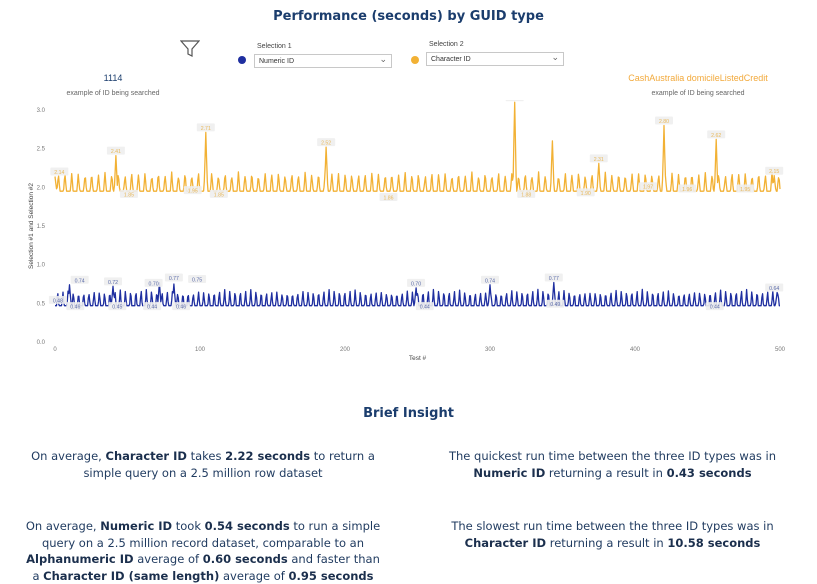  I want to click on selection2-dropdown: Character ID ⌄, so click(495, 59).